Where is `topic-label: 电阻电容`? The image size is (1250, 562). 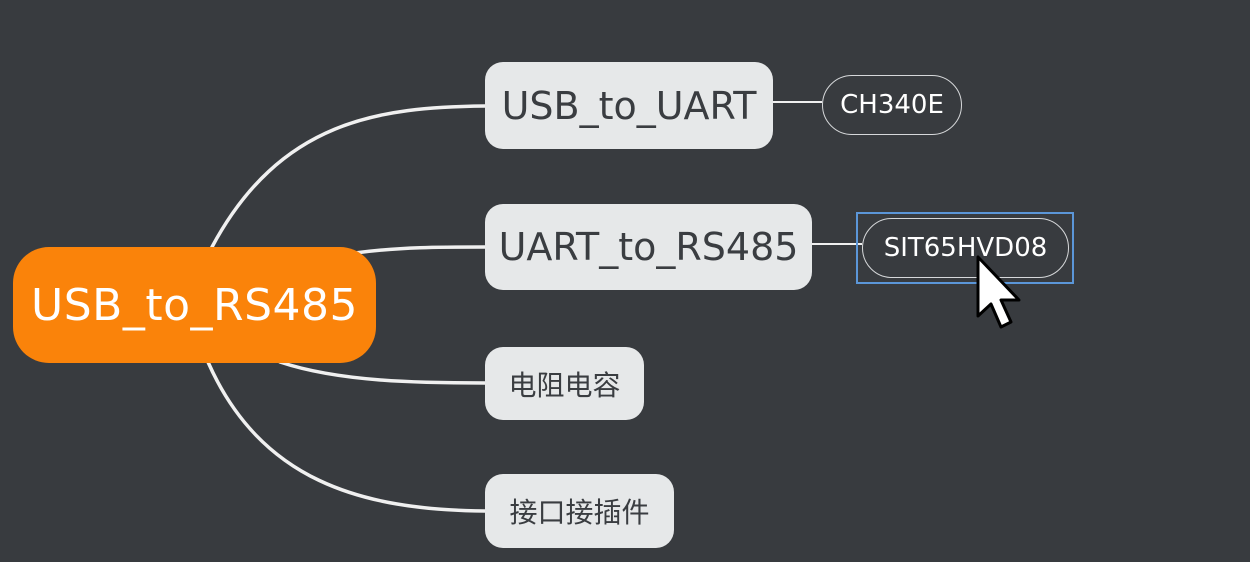
topic-label: 电阻电容 is located at coordinates (564, 385).